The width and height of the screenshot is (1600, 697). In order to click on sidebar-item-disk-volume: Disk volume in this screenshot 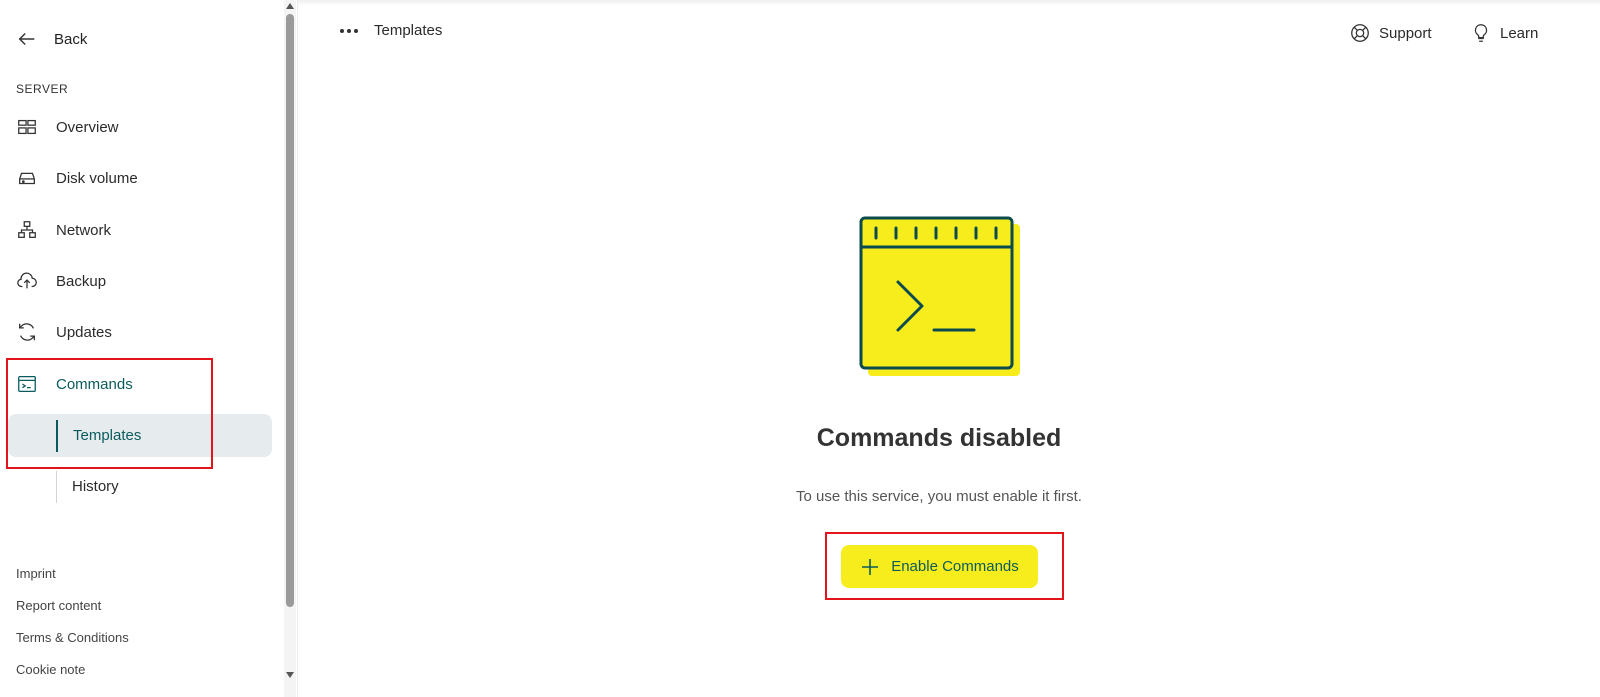, I will do `click(77, 178)`.